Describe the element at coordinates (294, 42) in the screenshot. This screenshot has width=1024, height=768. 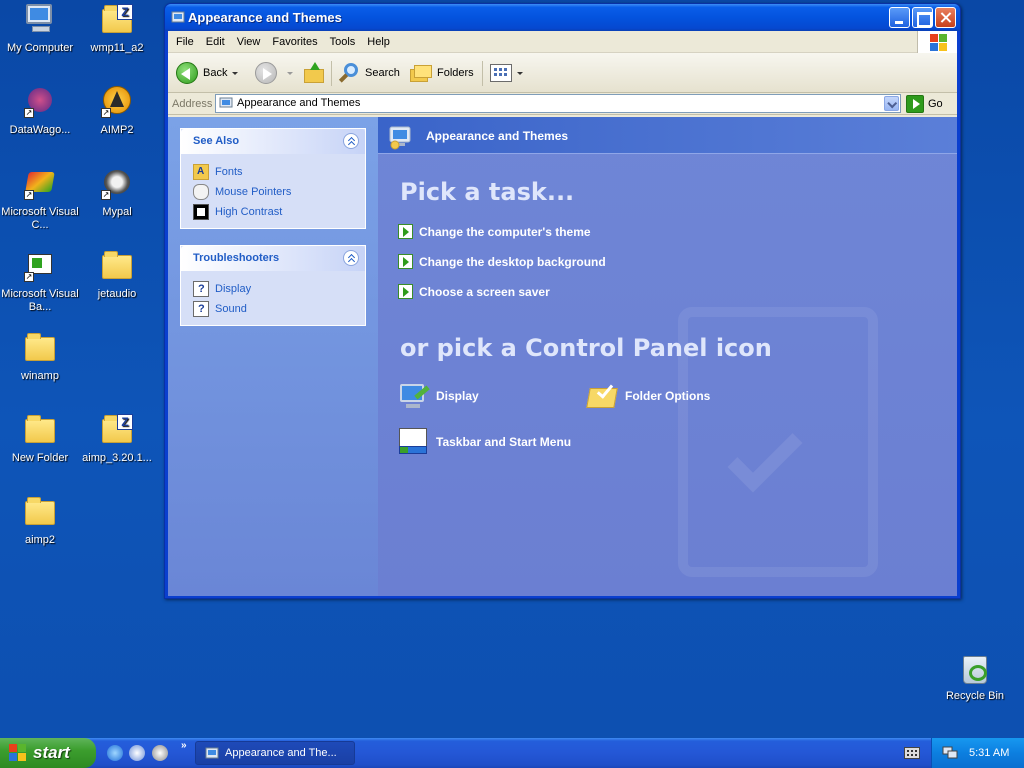
I see `menu-favorites: Favorites` at that location.